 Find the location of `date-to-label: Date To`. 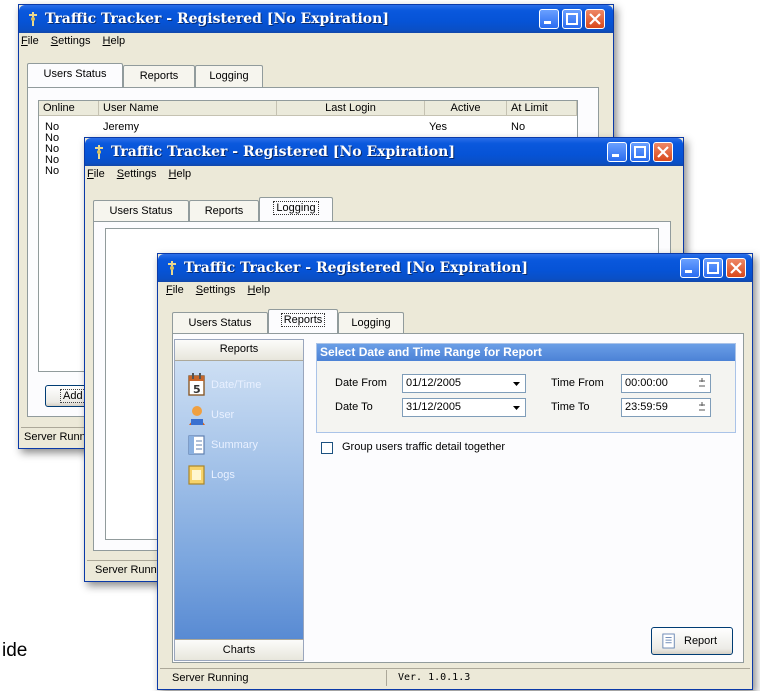

date-to-label: Date To is located at coordinates (354, 407).